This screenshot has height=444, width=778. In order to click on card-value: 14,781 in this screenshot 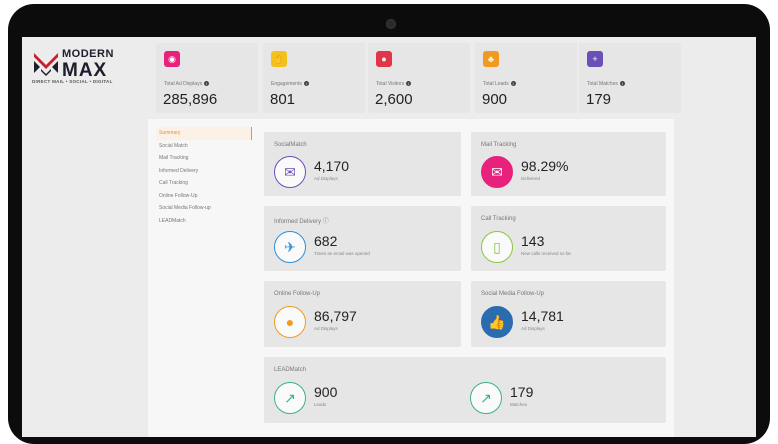, I will do `click(542, 316)`.